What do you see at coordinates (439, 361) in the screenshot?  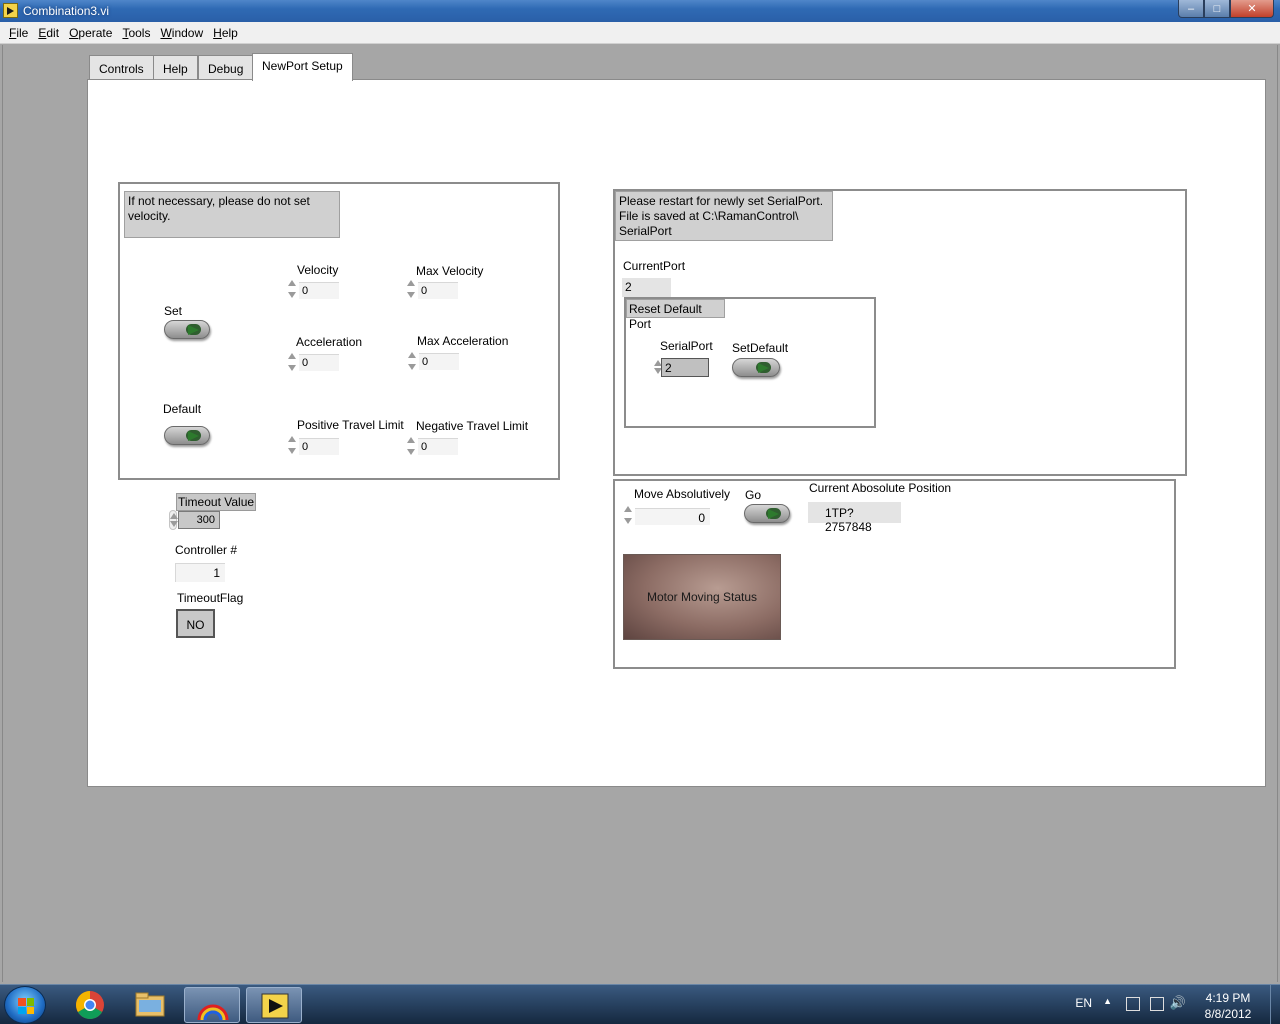 I see `max-acceleration-input: 0` at bounding box center [439, 361].